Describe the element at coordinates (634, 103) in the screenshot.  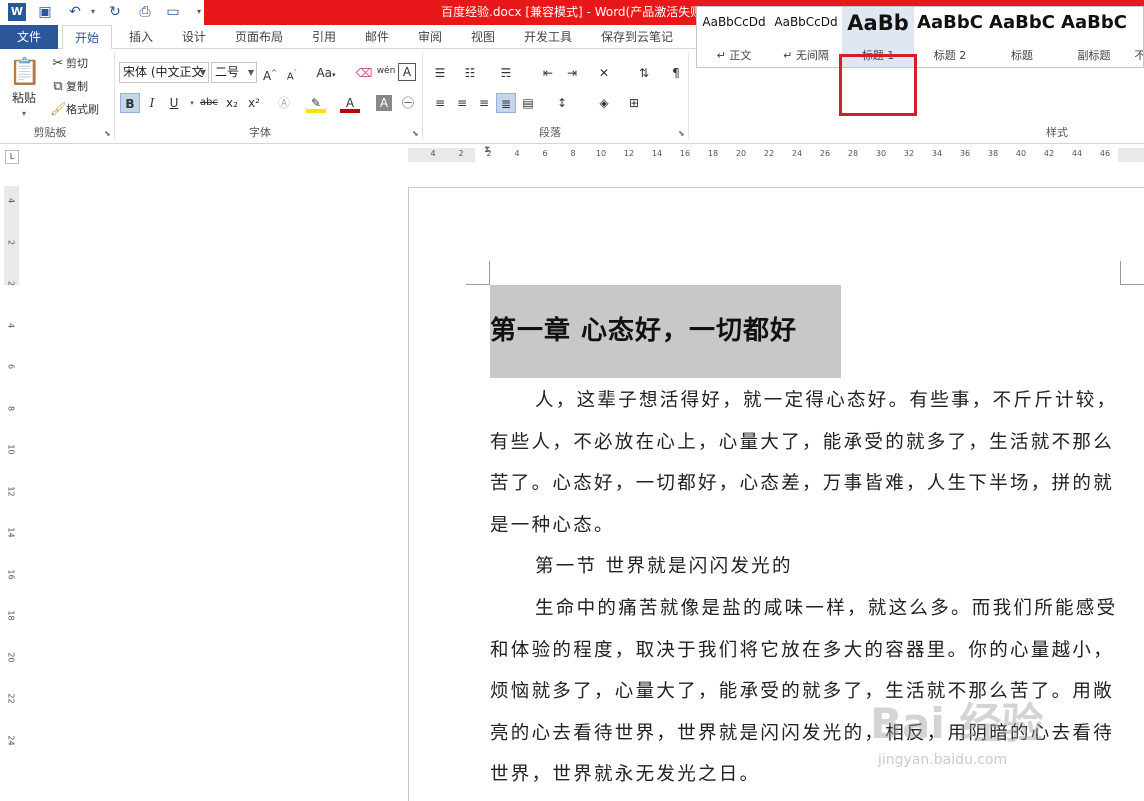
I see `borders-icon: ⊞` at that location.